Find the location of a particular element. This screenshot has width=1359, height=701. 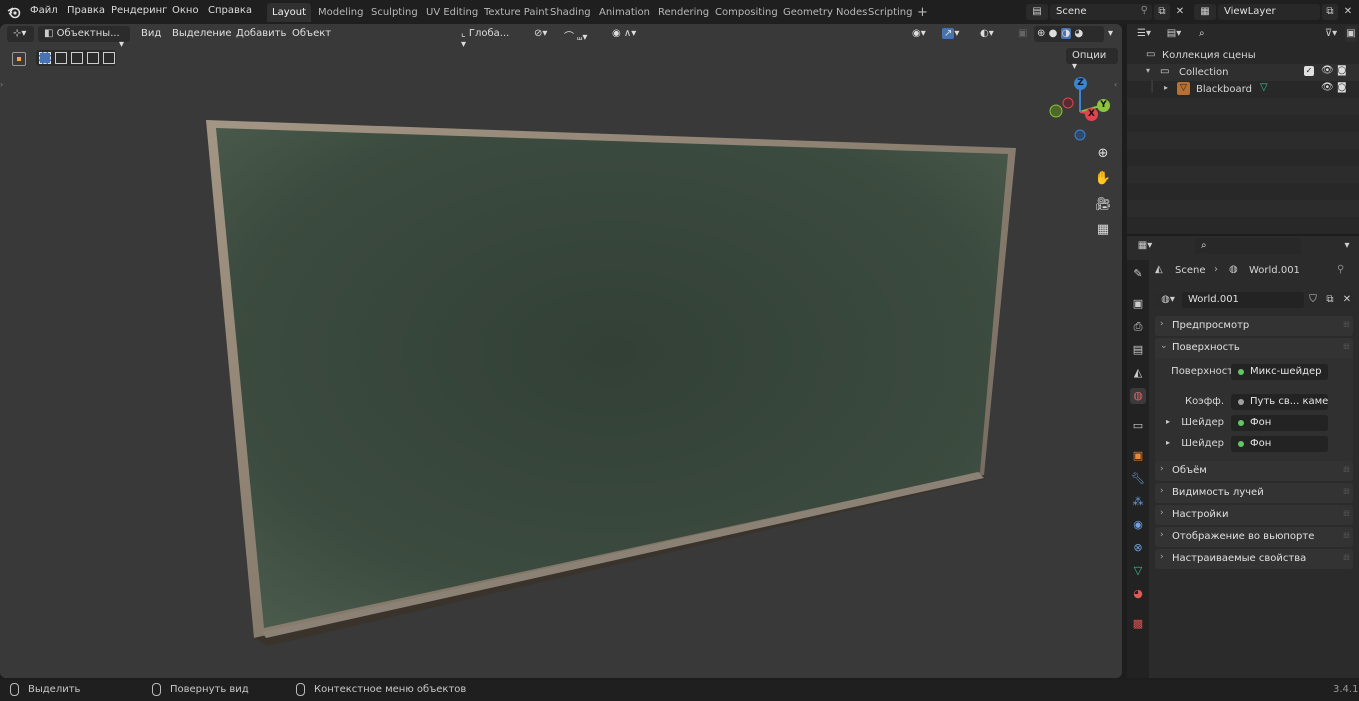

unlink-world-icon: ✕ is located at coordinates (1347, 300).